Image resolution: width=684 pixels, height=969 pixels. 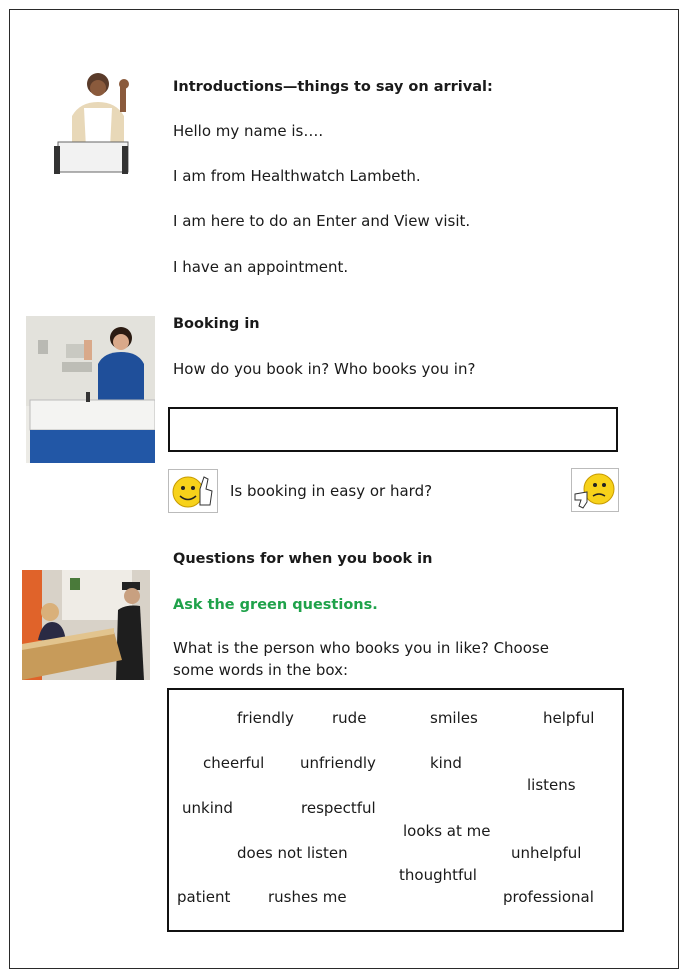 What do you see at coordinates (248, 131) in the screenshot?
I see `intro-line: Hello my name is….` at bounding box center [248, 131].